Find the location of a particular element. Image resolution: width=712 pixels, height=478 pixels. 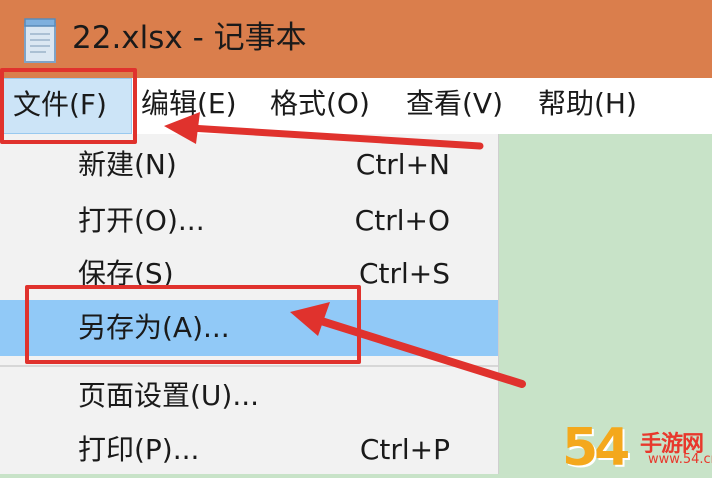

highlight-box-save-as is located at coordinates (193, 324).